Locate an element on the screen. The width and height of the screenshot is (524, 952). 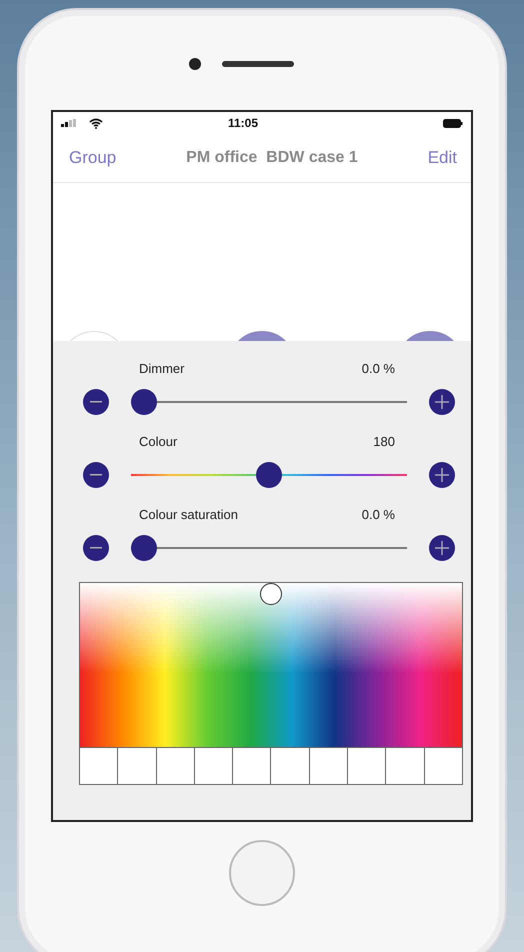
picker-handle is located at coordinates (271, 594).